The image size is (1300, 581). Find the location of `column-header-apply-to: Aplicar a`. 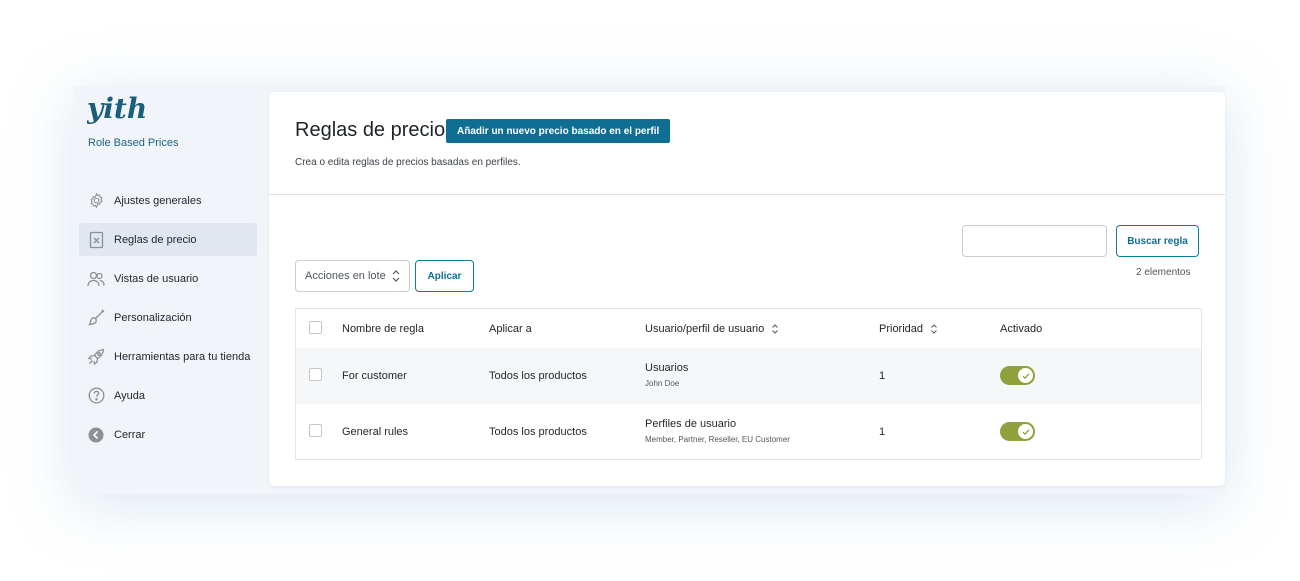

column-header-apply-to: Aplicar a is located at coordinates (510, 329).